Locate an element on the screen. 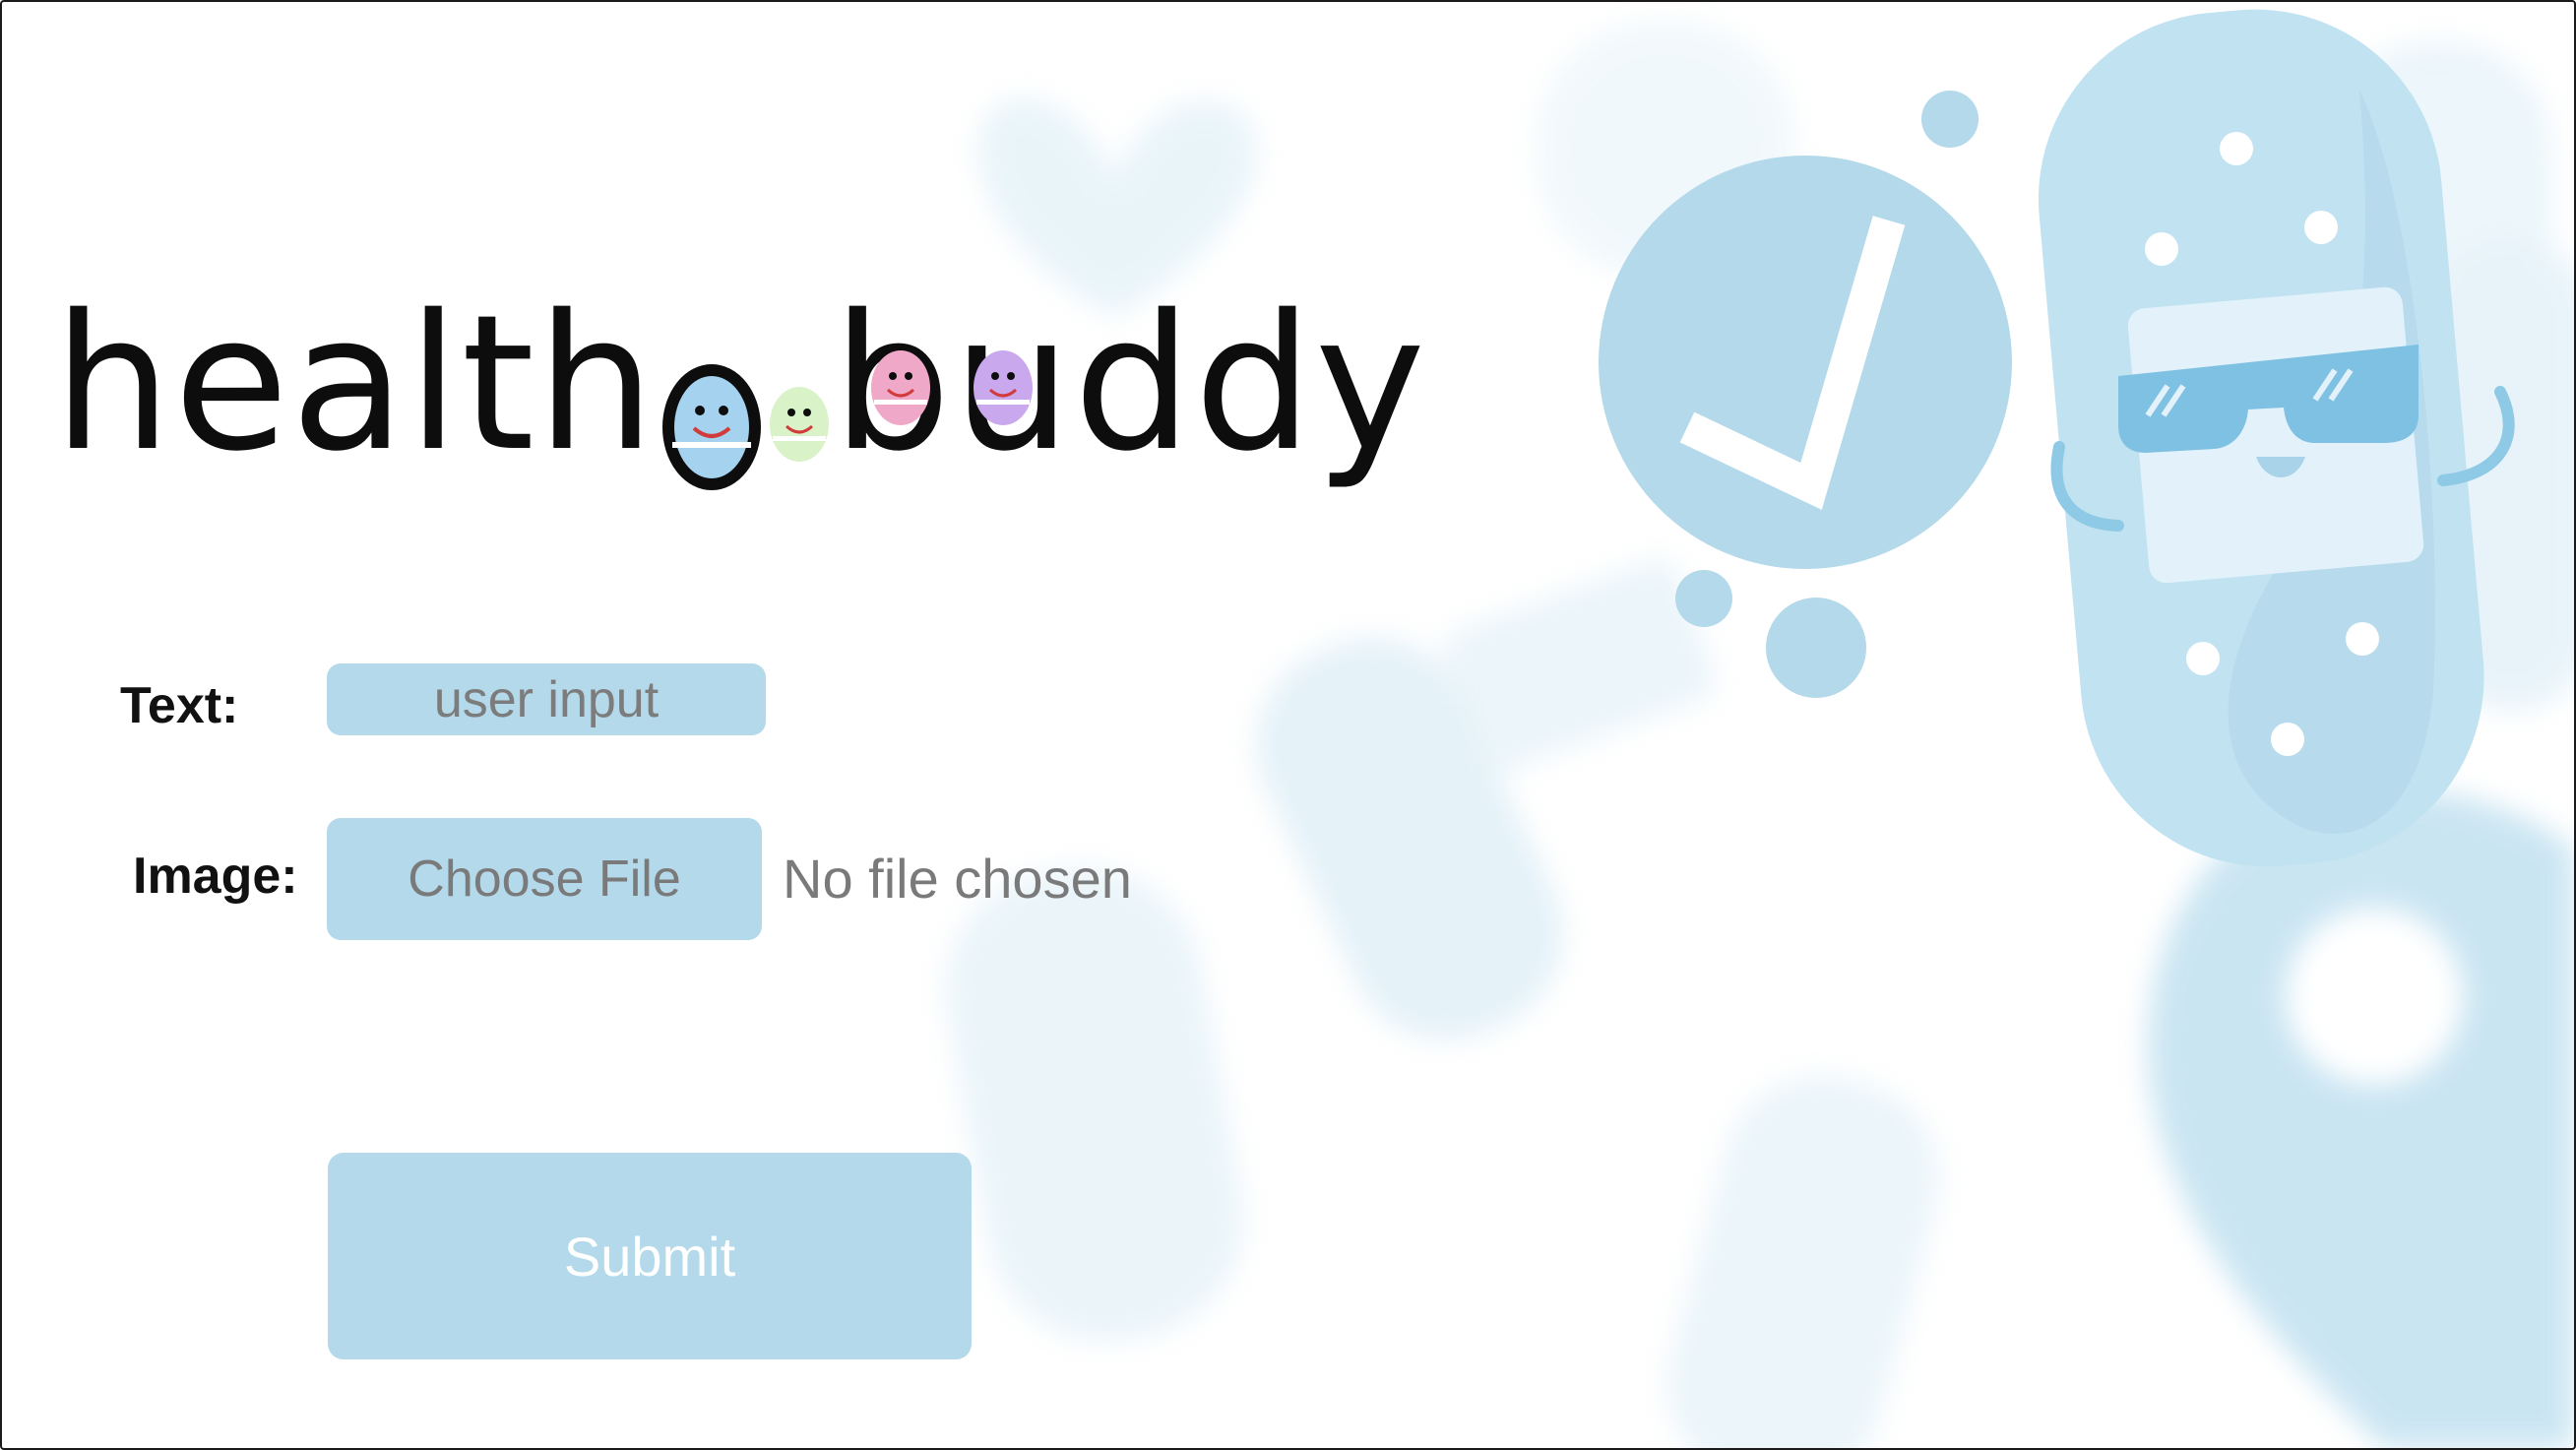  submit-button: Submit is located at coordinates (650, 1256).